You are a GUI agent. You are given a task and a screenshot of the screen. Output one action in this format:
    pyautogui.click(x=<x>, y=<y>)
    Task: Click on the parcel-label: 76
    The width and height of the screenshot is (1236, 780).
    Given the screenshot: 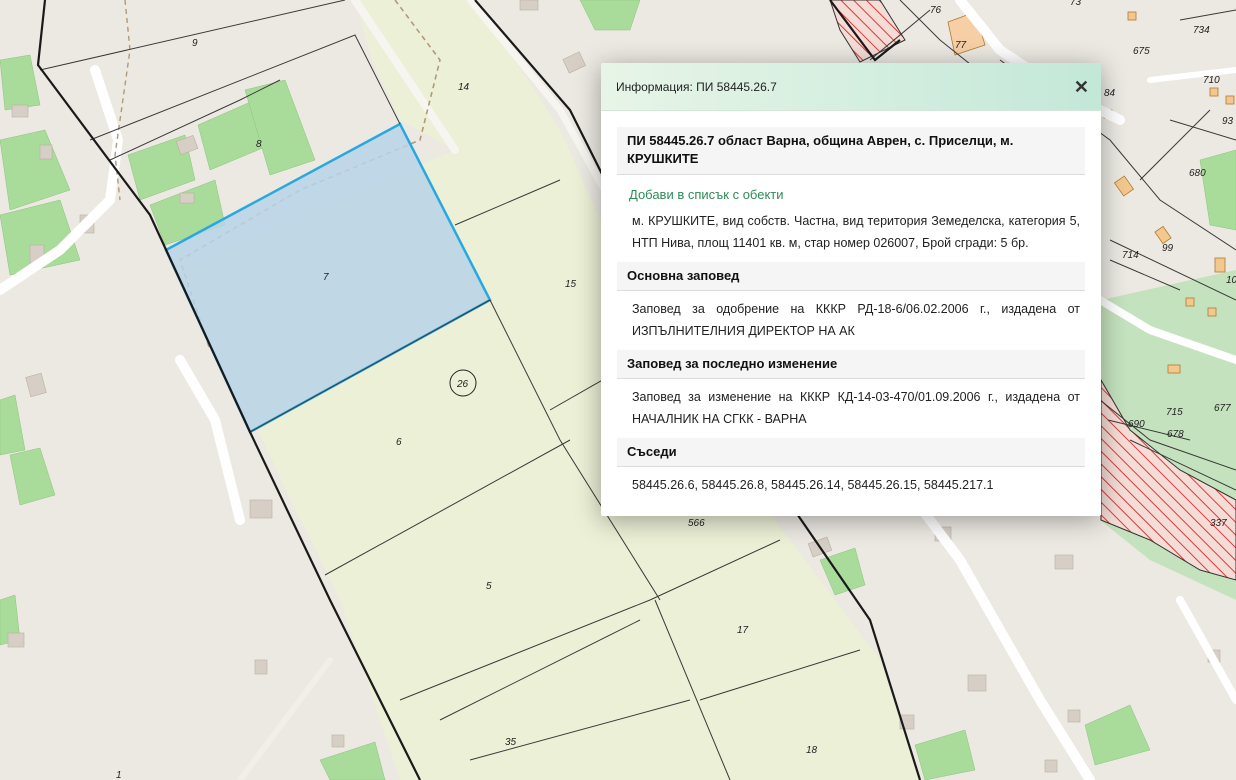 What is the action you would take?
    pyautogui.click(x=936, y=10)
    